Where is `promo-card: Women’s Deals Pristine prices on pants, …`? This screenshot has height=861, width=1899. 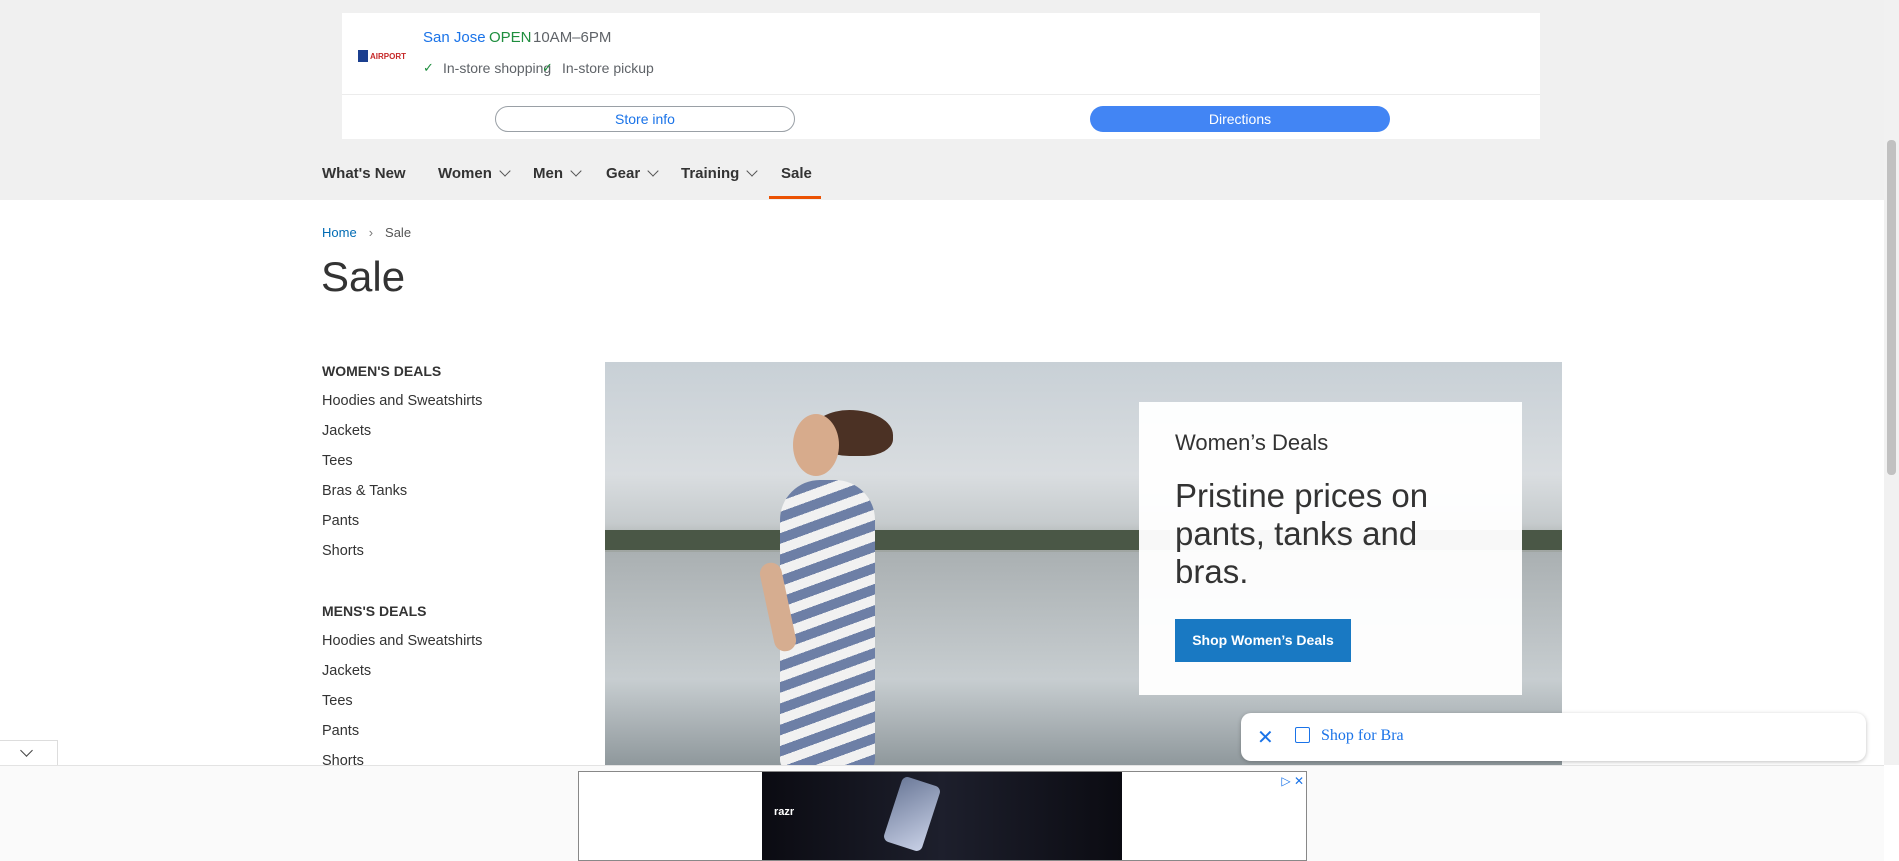 promo-card: Women’s Deals Pristine prices on pants, … is located at coordinates (1330, 548).